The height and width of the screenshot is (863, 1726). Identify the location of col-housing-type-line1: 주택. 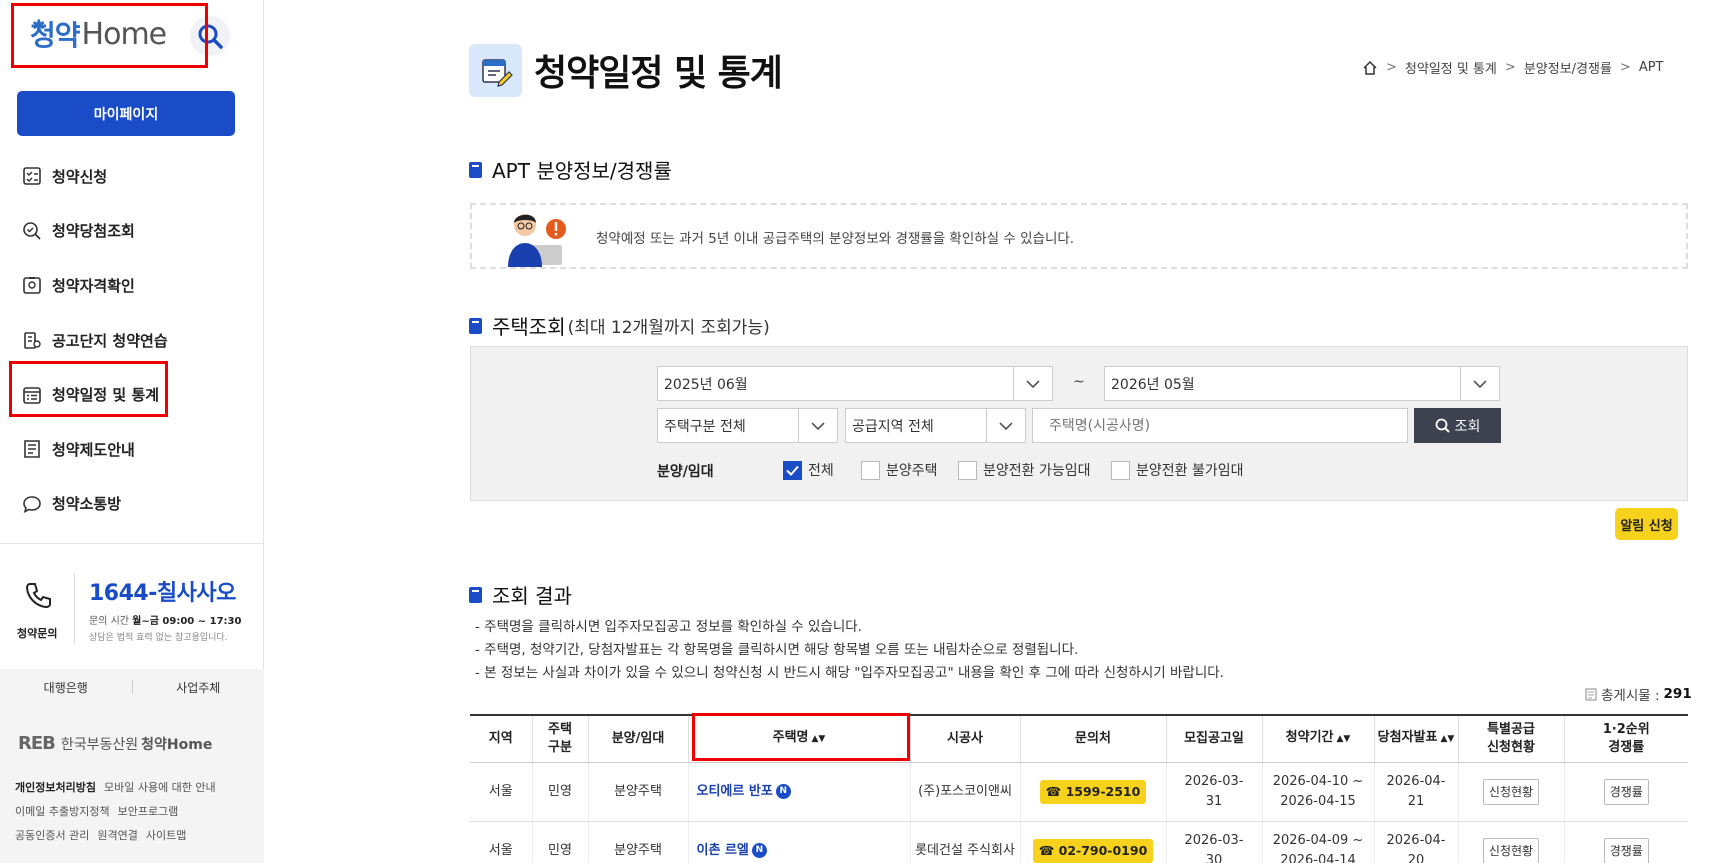
(560, 729).